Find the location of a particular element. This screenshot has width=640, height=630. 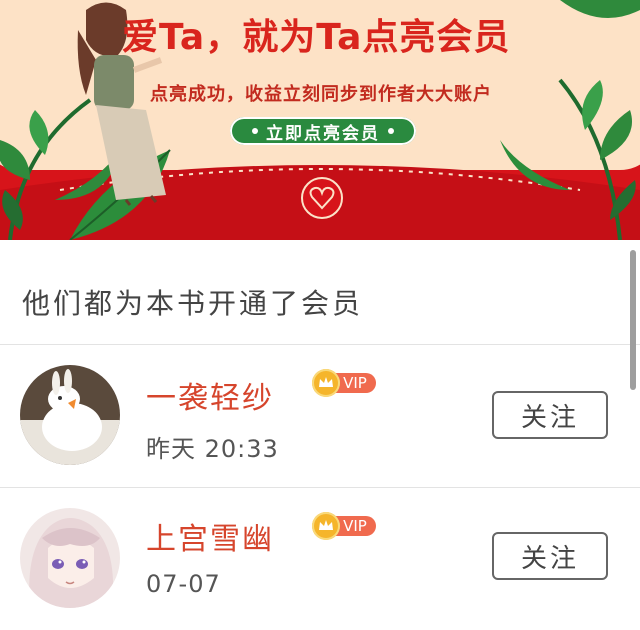

member-time: 昨天 20:33 is located at coordinates (212, 449).